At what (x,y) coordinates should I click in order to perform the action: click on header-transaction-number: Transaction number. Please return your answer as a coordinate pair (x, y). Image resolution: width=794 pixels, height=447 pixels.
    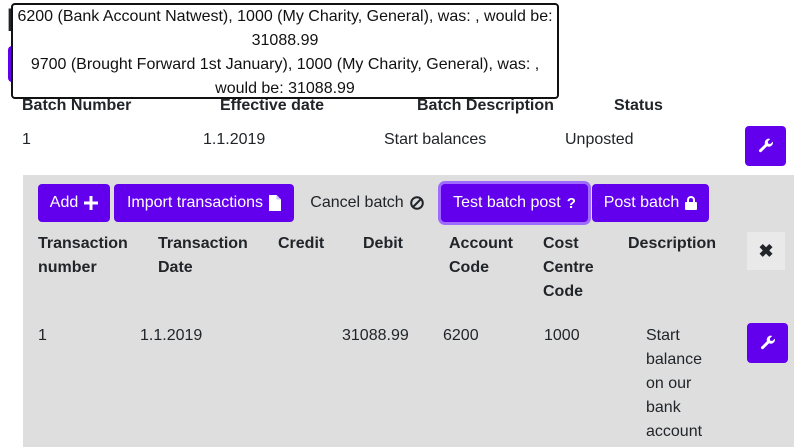
    Looking at the image, I should click on (83, 256).